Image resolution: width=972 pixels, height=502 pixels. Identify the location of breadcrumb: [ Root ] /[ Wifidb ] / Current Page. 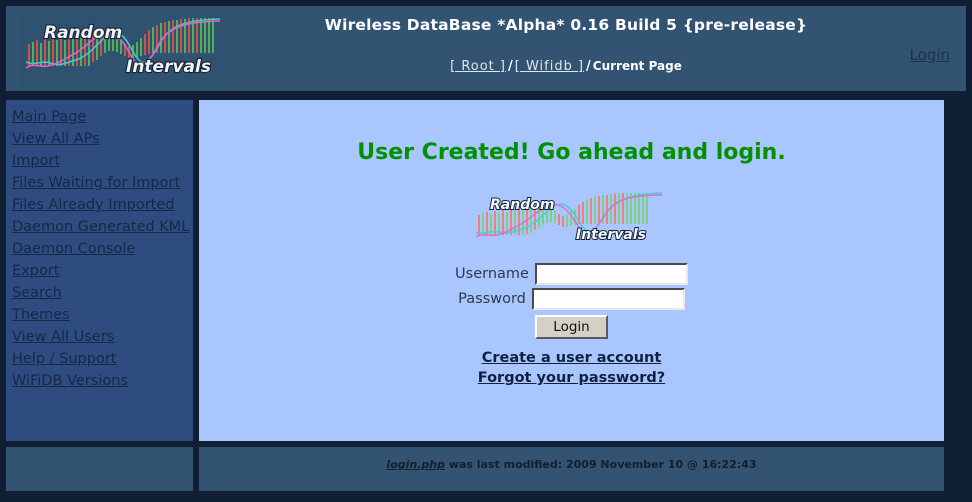
(566, 66).